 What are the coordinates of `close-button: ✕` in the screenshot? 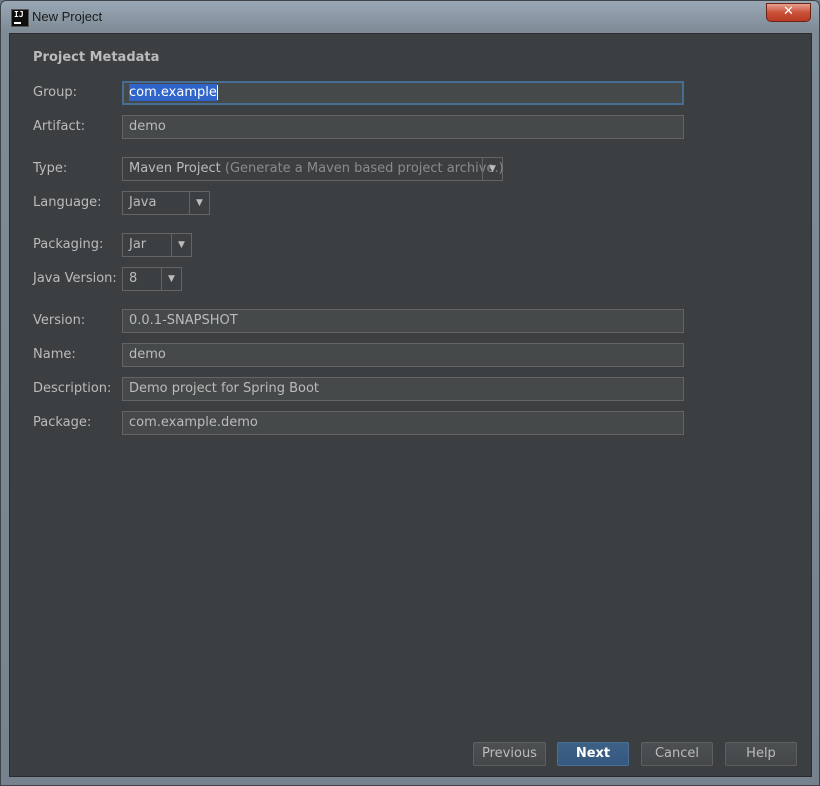 It's located at (788, 12).